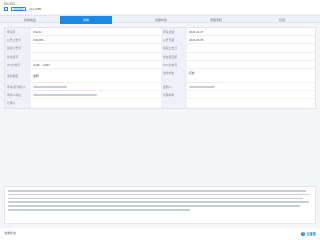 This screenshot has height=240, width=320. What do you see at coordinates (251, 47) in the screenshot?
I see `value-grant-date` at bounding box center [251, 47].